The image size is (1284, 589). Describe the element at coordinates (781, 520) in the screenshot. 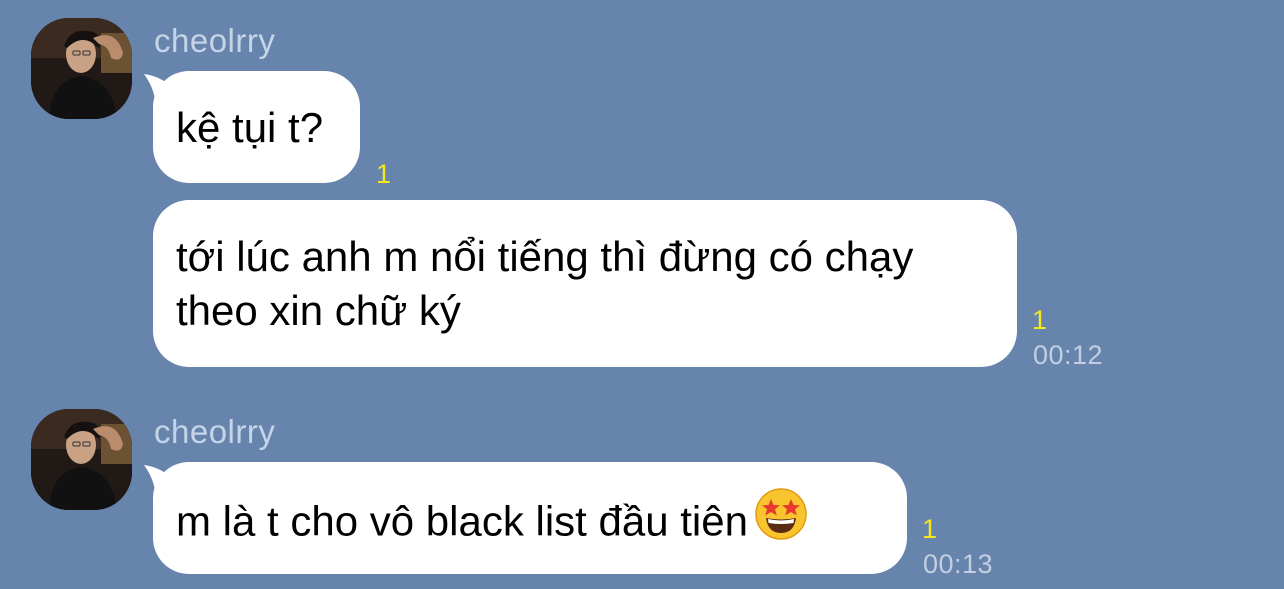

I see `star-struck-emoji-icon` at that location.